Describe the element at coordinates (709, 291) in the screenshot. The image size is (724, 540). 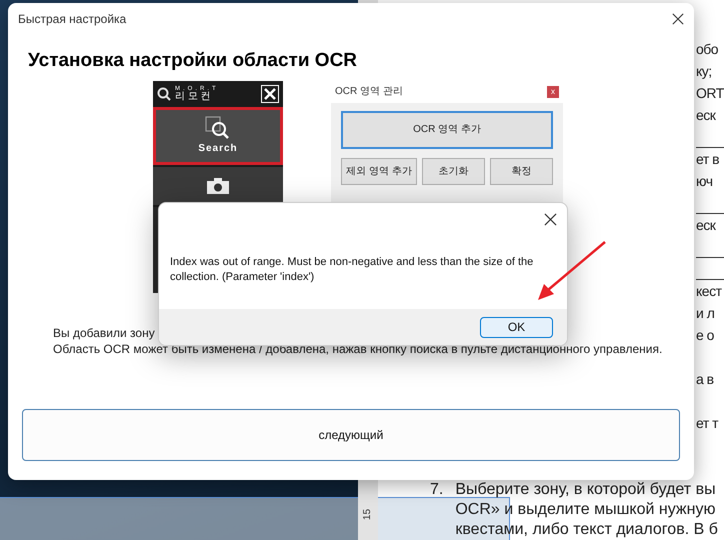
I see `document-text: кест` at that location.